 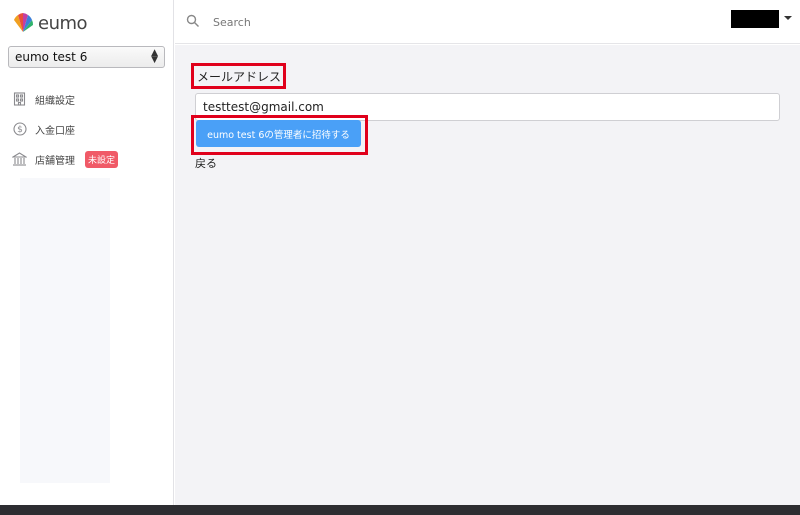 I want to click on sidebar-panel-background, so click(x=65, y=330).